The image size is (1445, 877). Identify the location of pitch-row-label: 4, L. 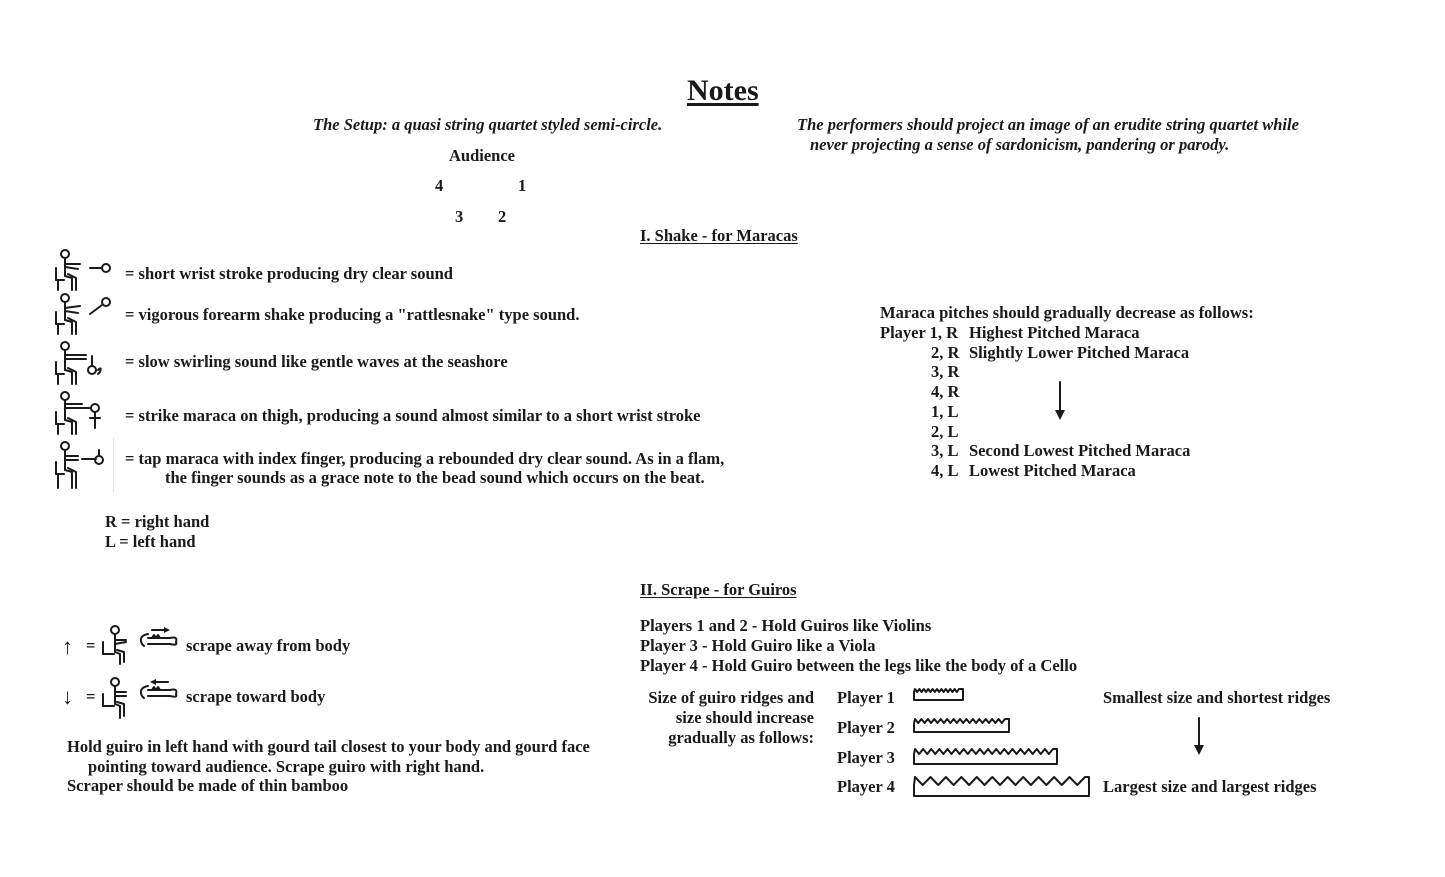
(945, 470).